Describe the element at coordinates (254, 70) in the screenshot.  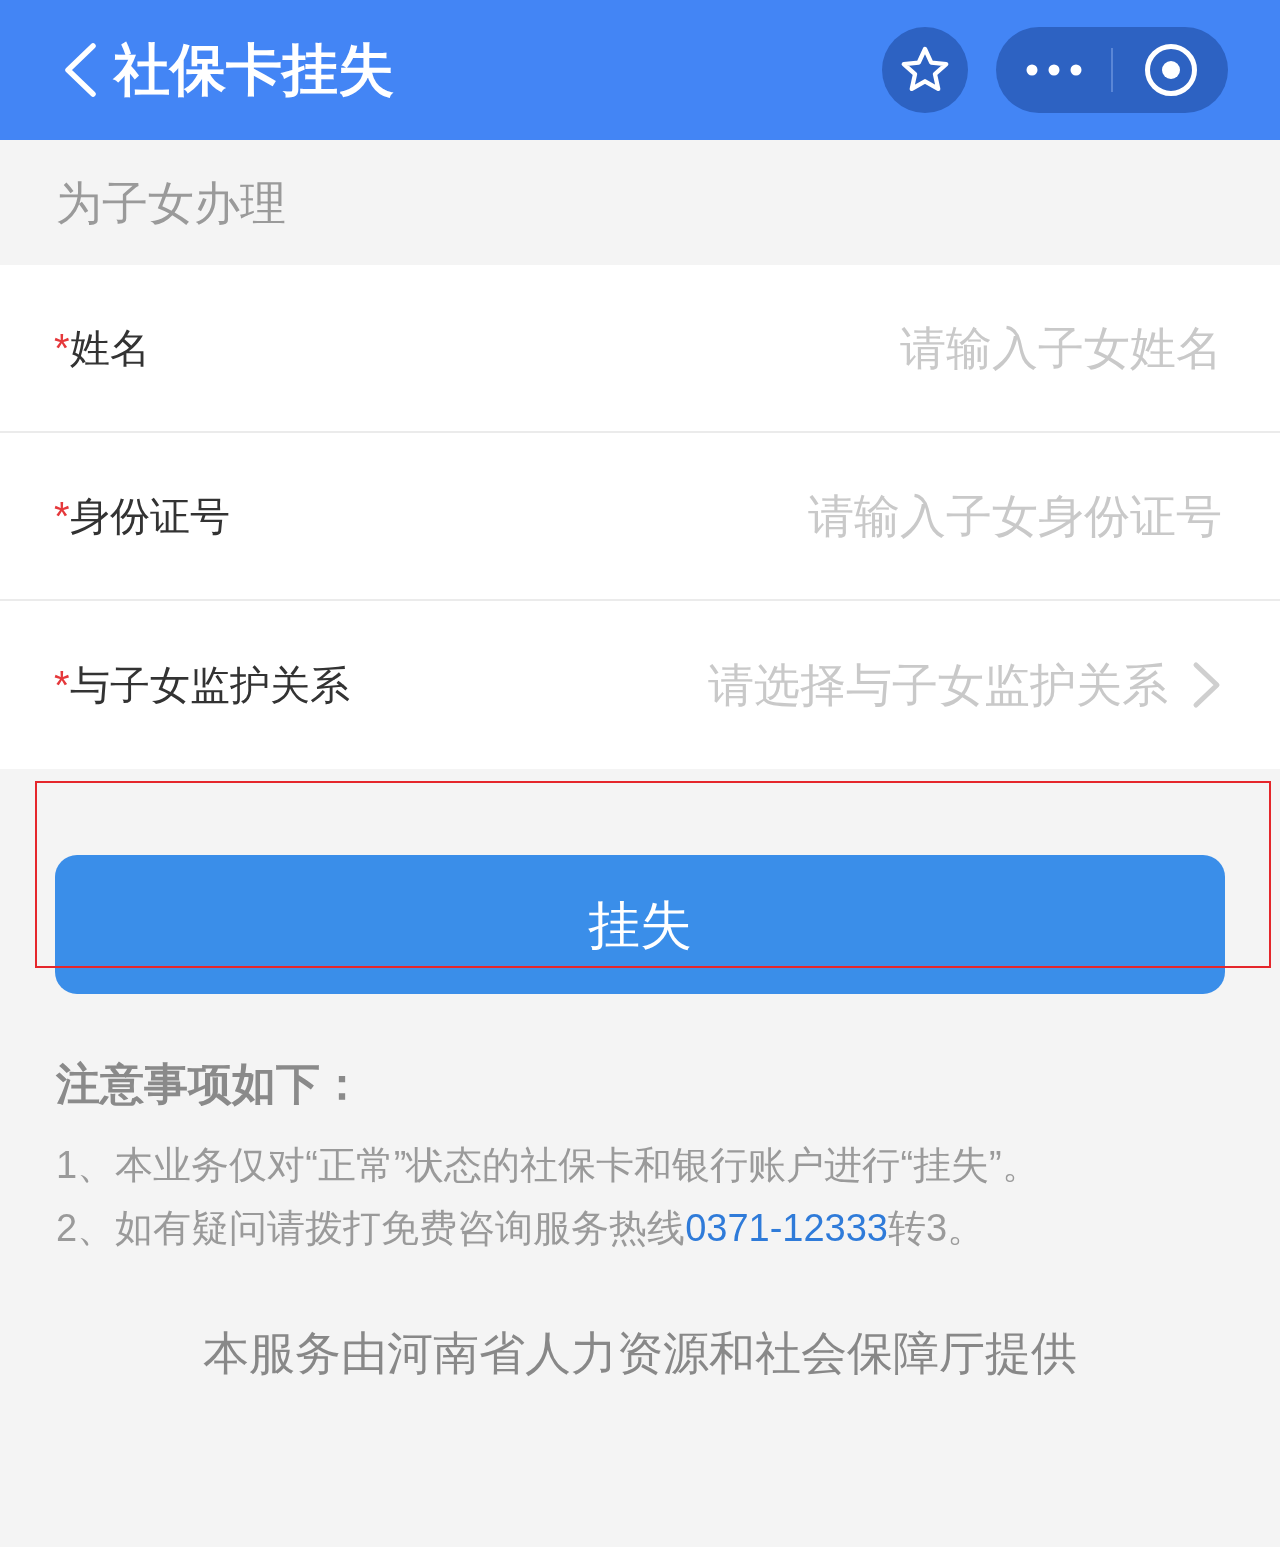
I see `page-title: 社保卡挂失` at that location.